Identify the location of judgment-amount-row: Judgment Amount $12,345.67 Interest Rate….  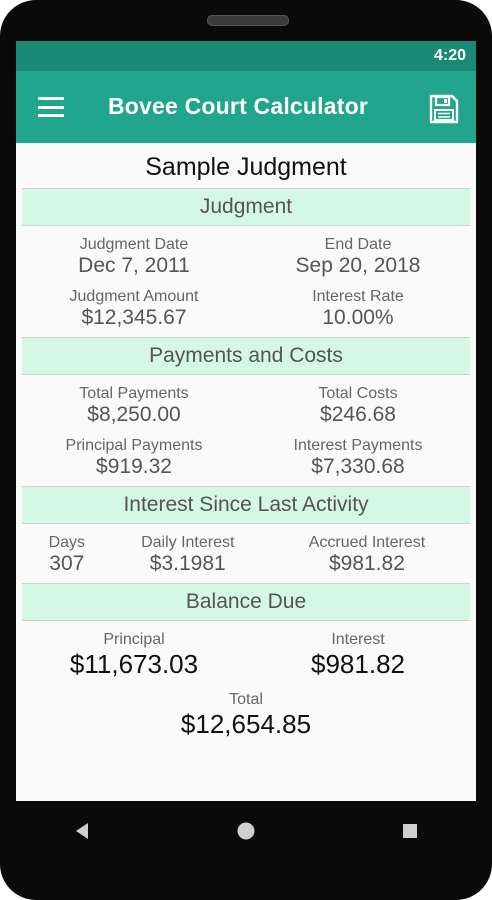
(246, 307).